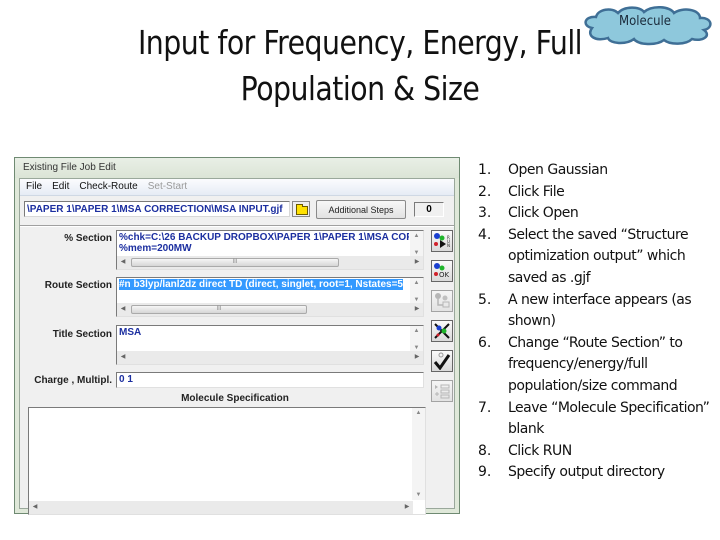  What do you see at coordinates (485, 191) in the screenshot?
I see `step-number: 2.` at bounding box center [485, 191].